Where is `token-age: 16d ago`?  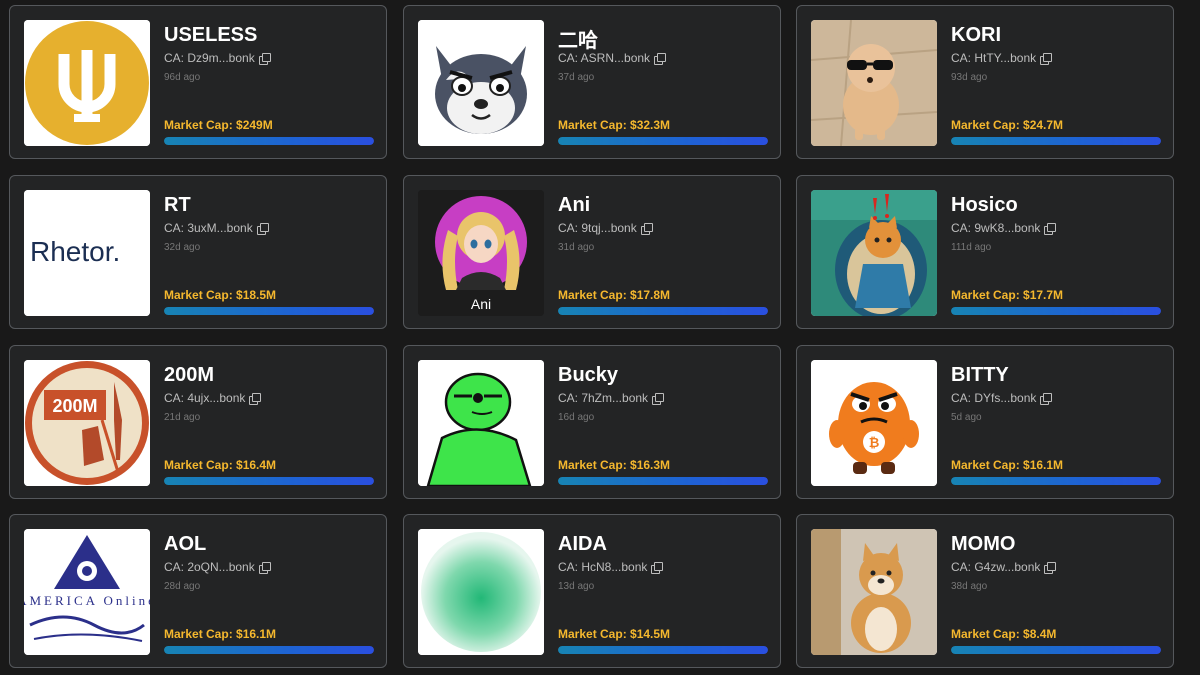
token-age: 16d ago is located at coordinates (576, 417).